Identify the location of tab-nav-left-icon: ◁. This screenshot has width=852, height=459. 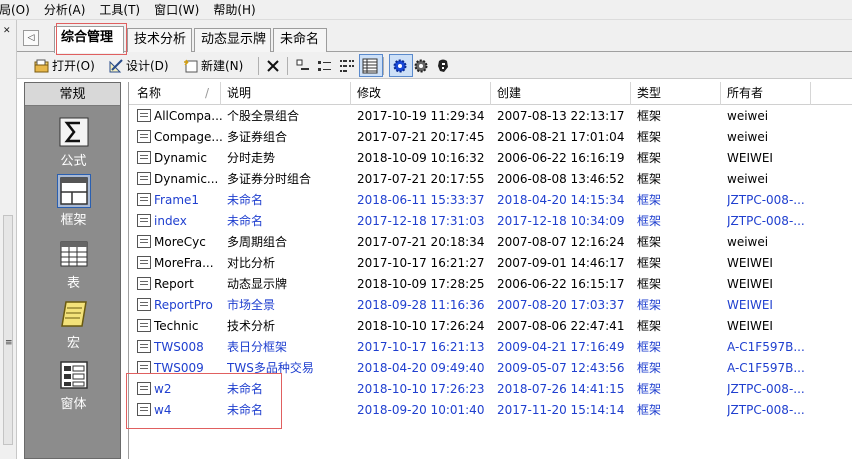
(31, 38).